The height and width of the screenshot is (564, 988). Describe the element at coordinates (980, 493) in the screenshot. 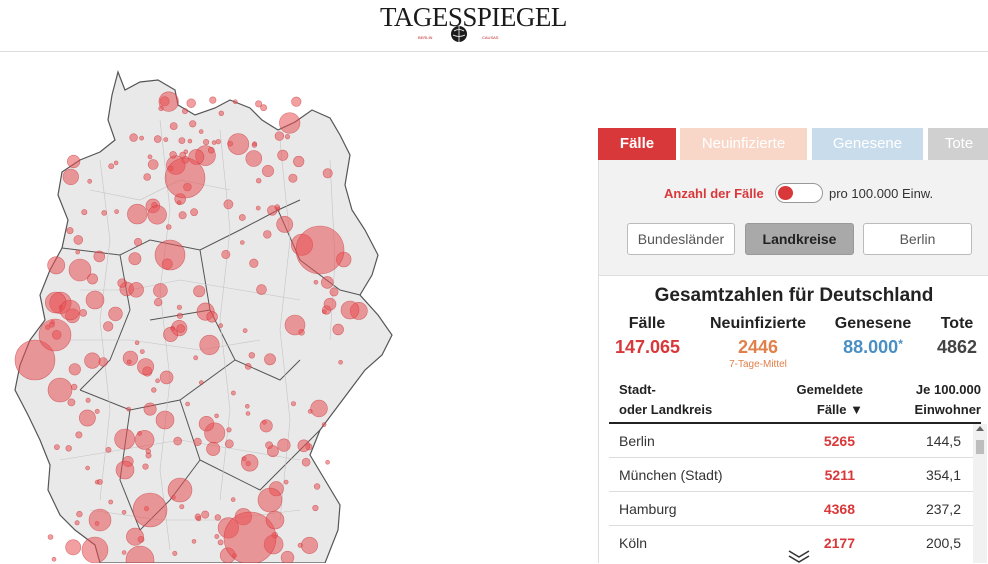

I see `table-scrollbar` at that location.